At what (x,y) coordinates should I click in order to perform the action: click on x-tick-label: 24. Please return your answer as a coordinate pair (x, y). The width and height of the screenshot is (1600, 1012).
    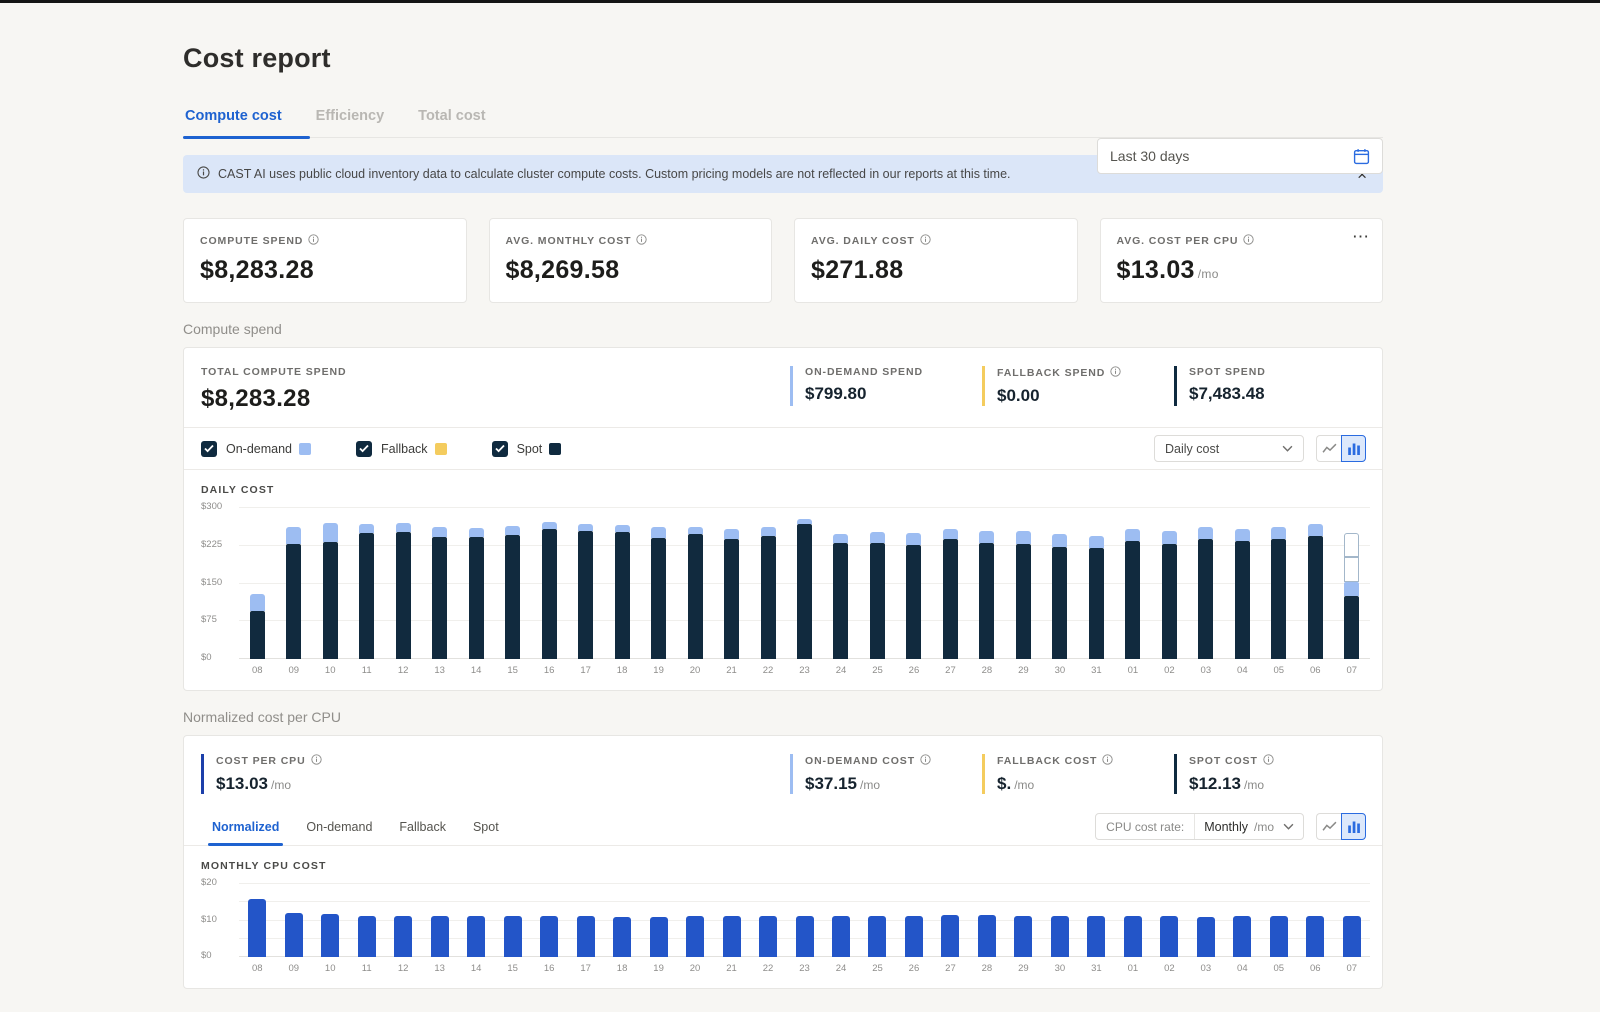
    Looking at the image, I should click on (841, 670).